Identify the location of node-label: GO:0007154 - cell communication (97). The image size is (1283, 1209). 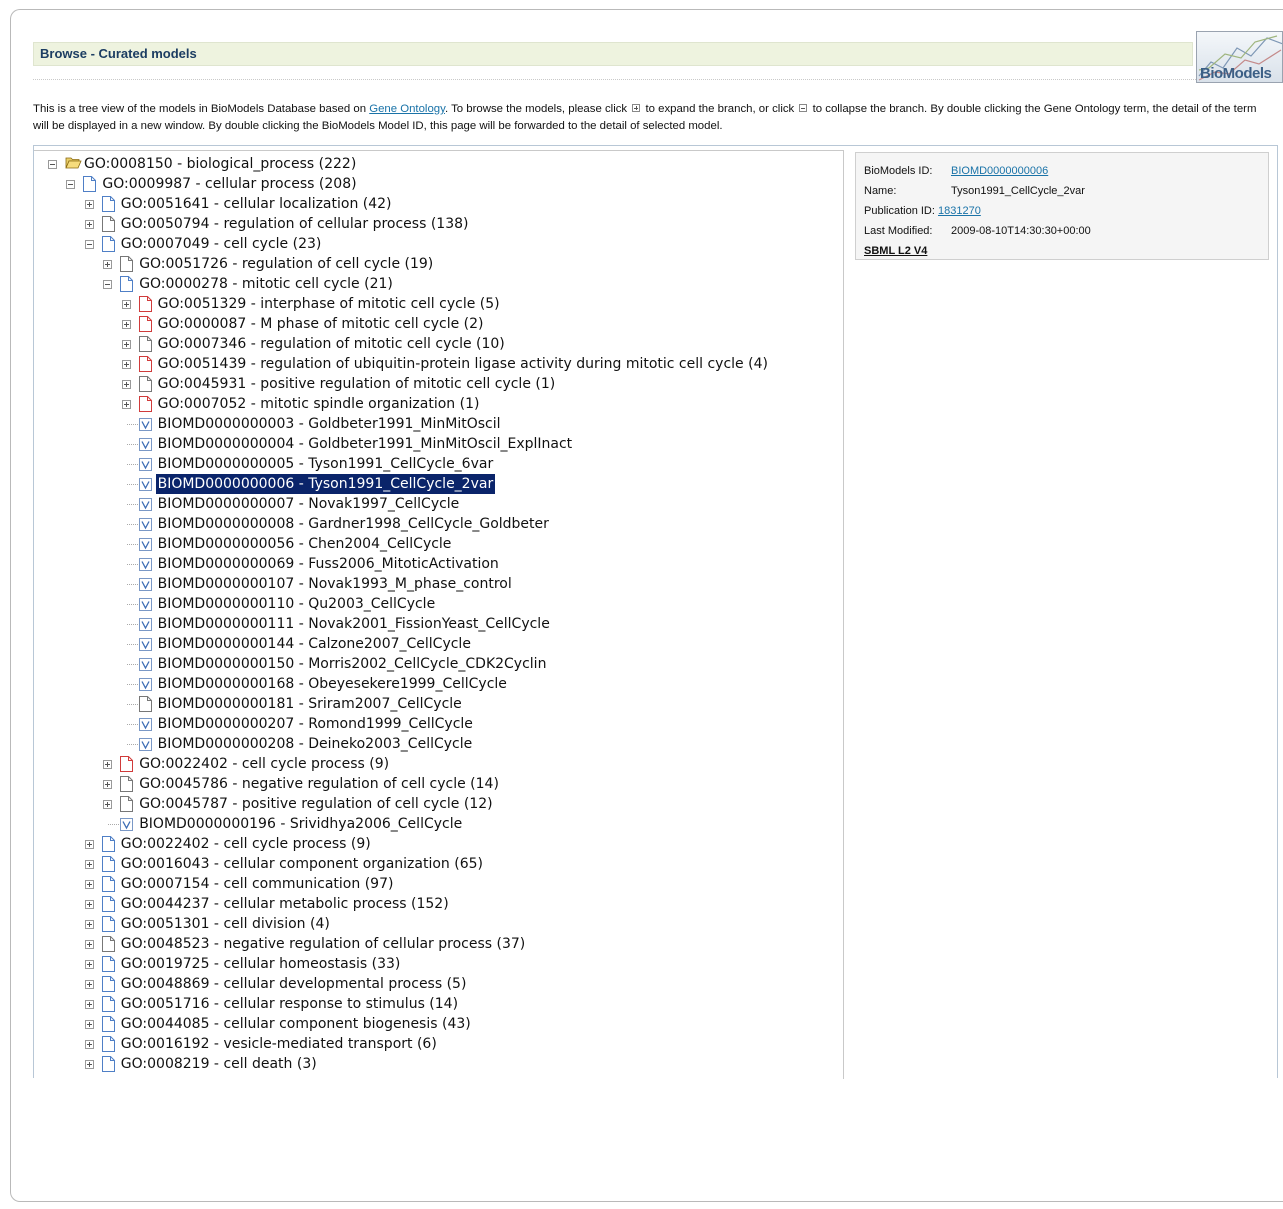
(257, 884).